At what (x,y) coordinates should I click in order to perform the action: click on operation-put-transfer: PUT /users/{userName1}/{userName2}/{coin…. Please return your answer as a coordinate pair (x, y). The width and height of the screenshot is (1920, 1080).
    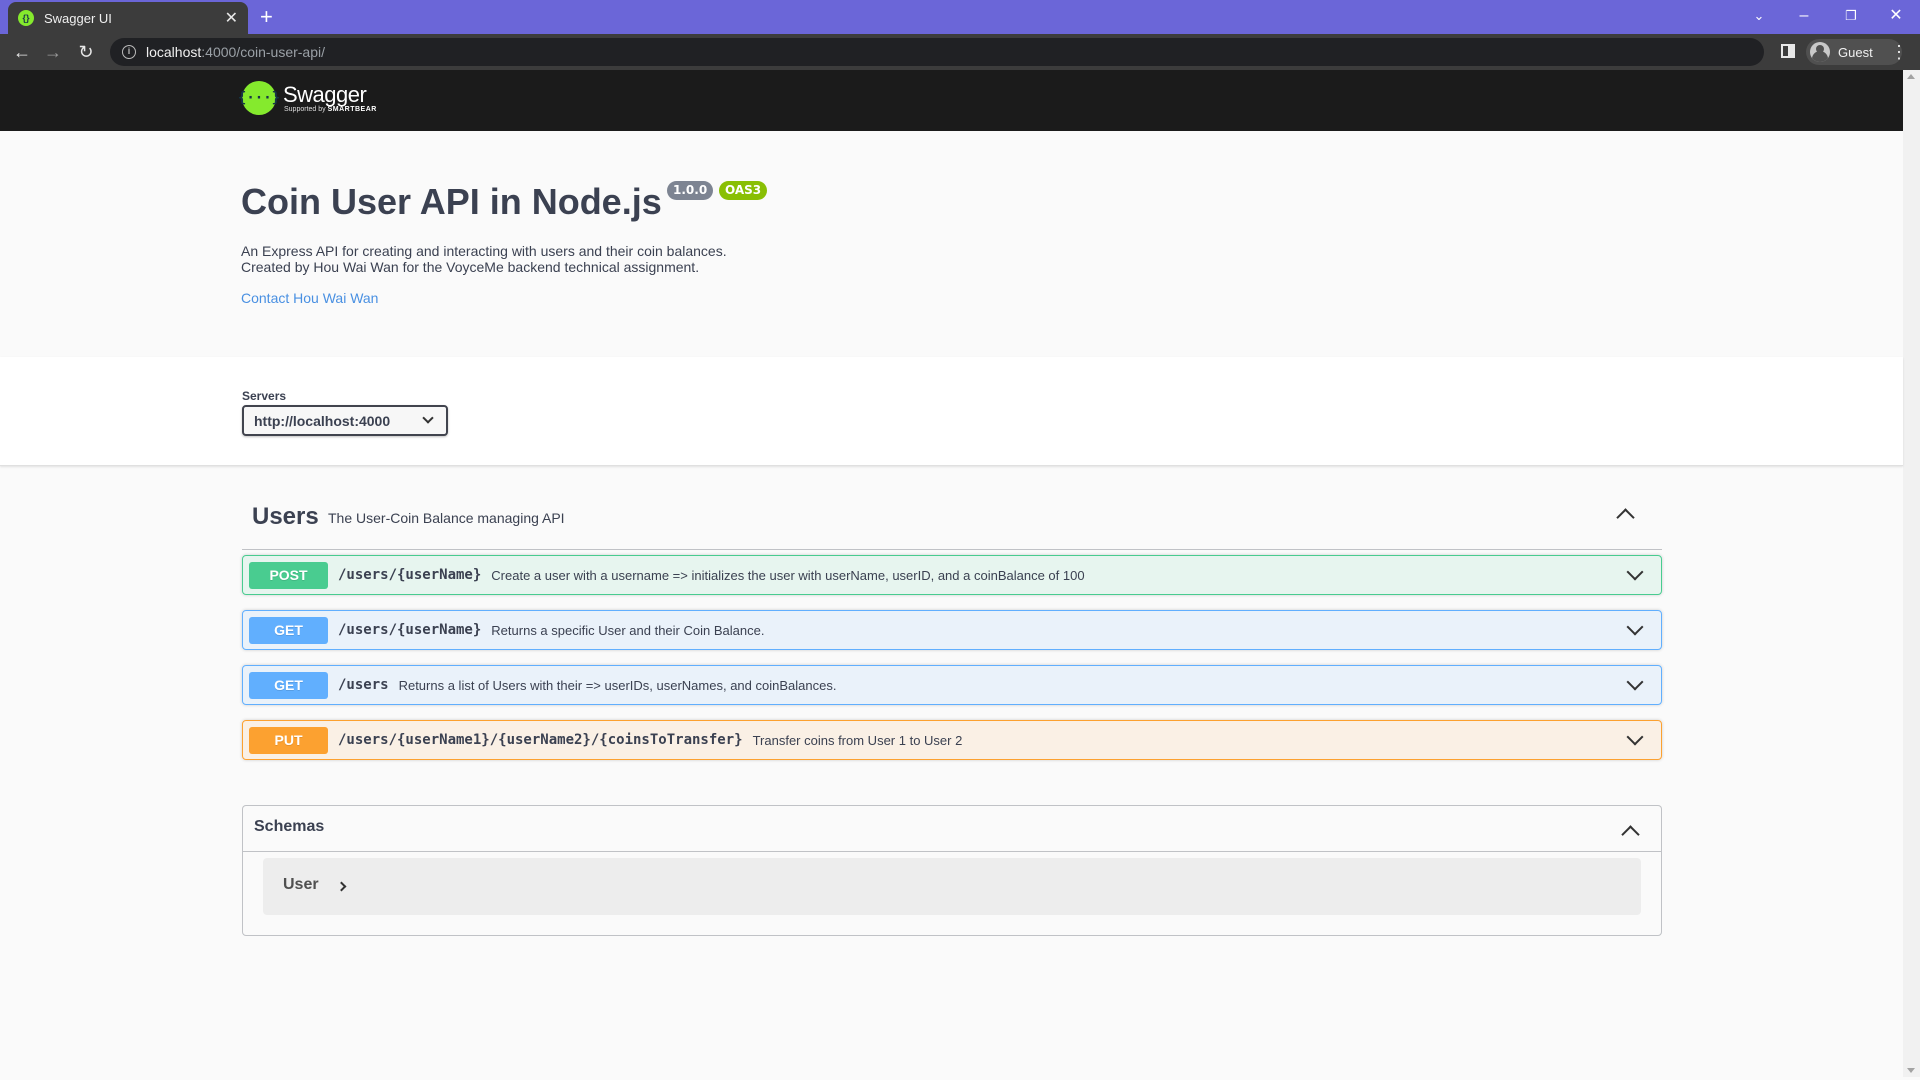
    Looking at the image, I should click on (952, 740).